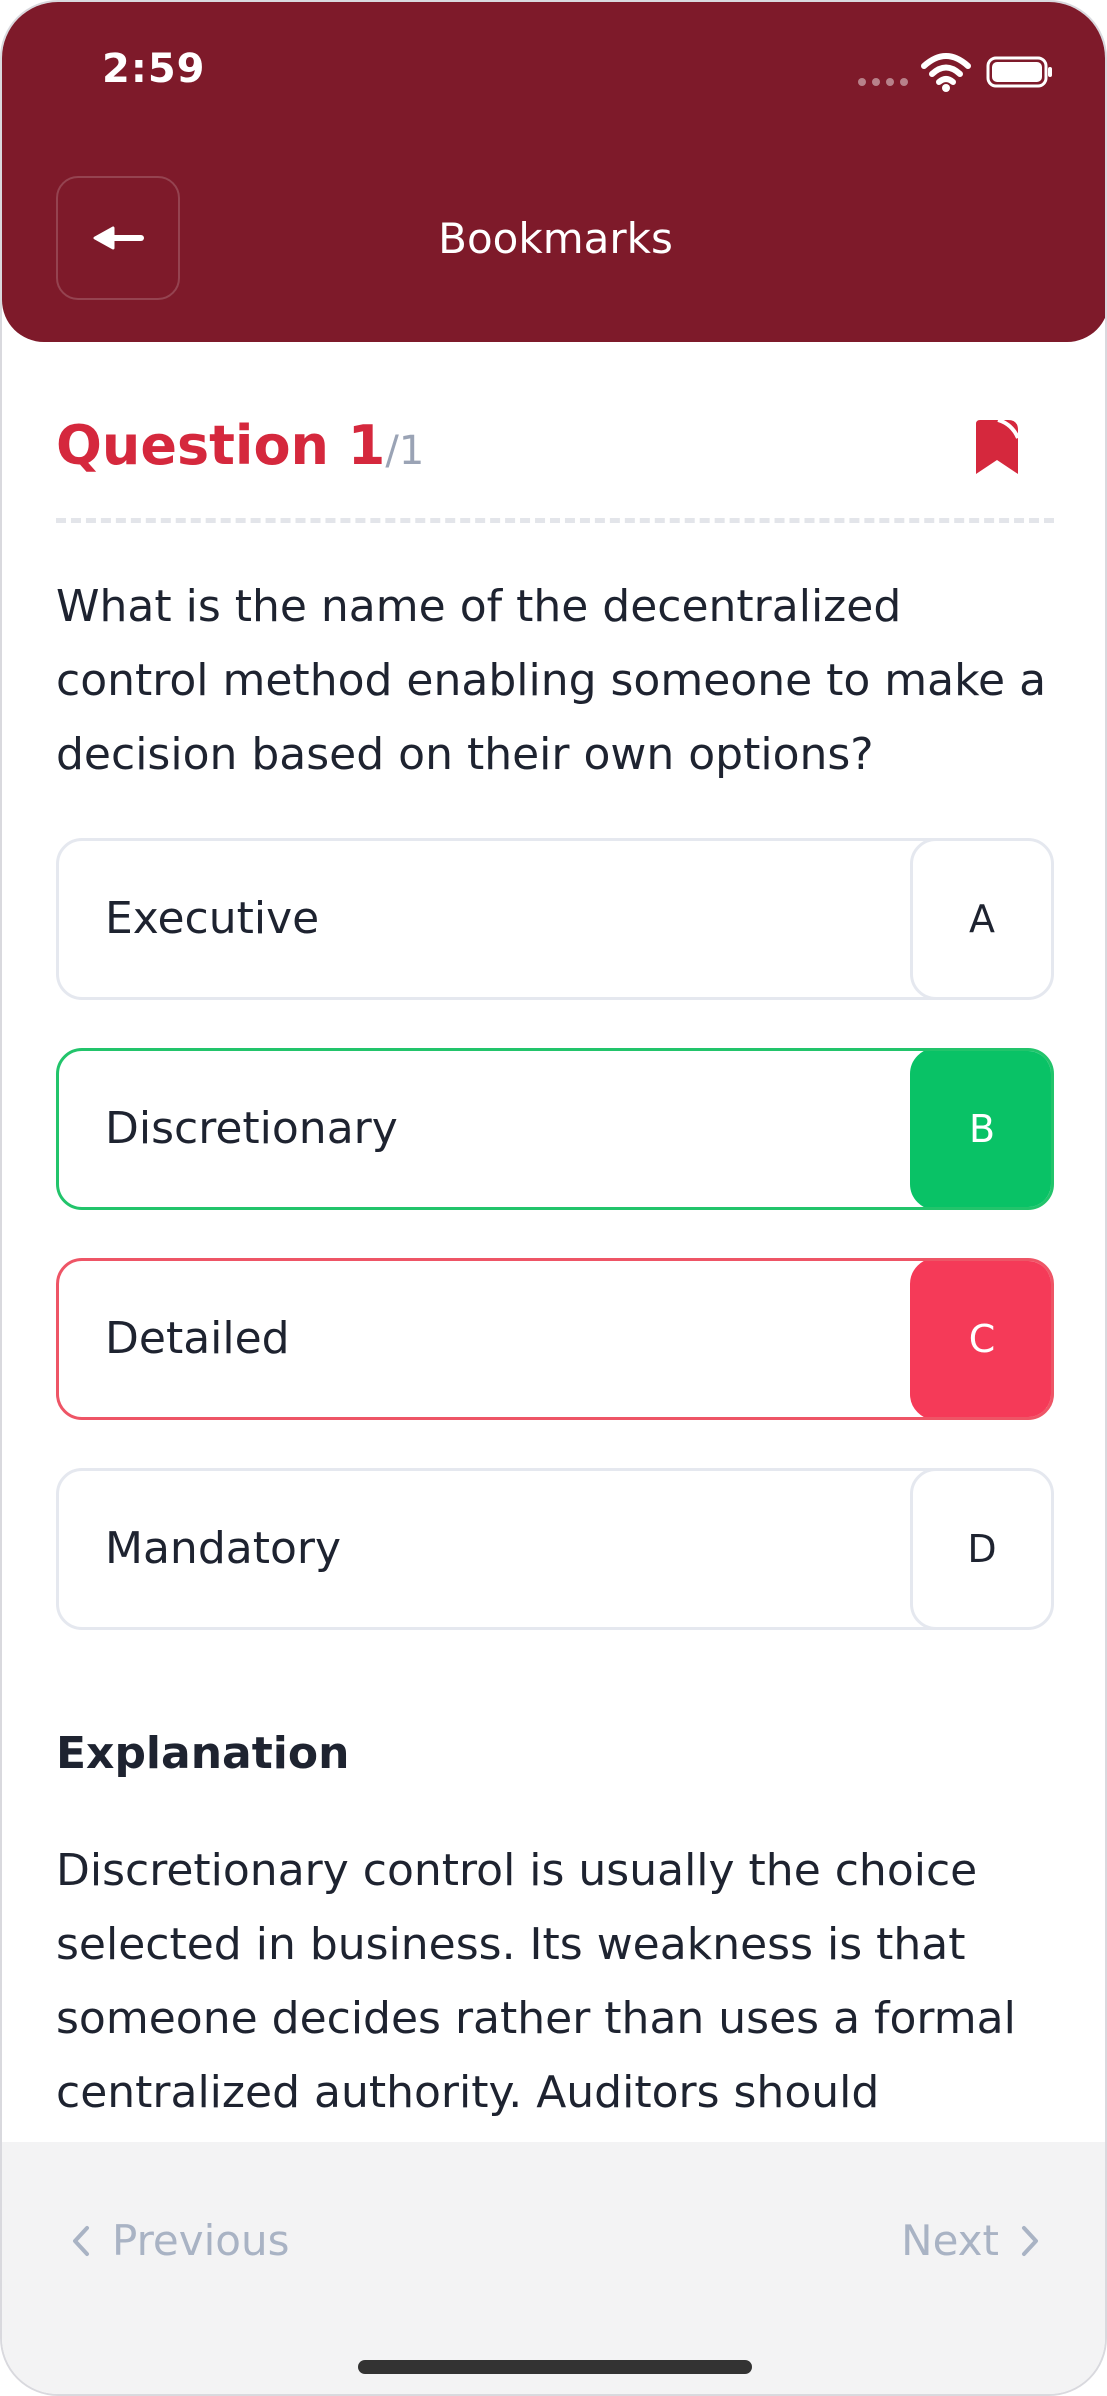  I want to click on option-b: Discretionary B, so click(555, 1129).